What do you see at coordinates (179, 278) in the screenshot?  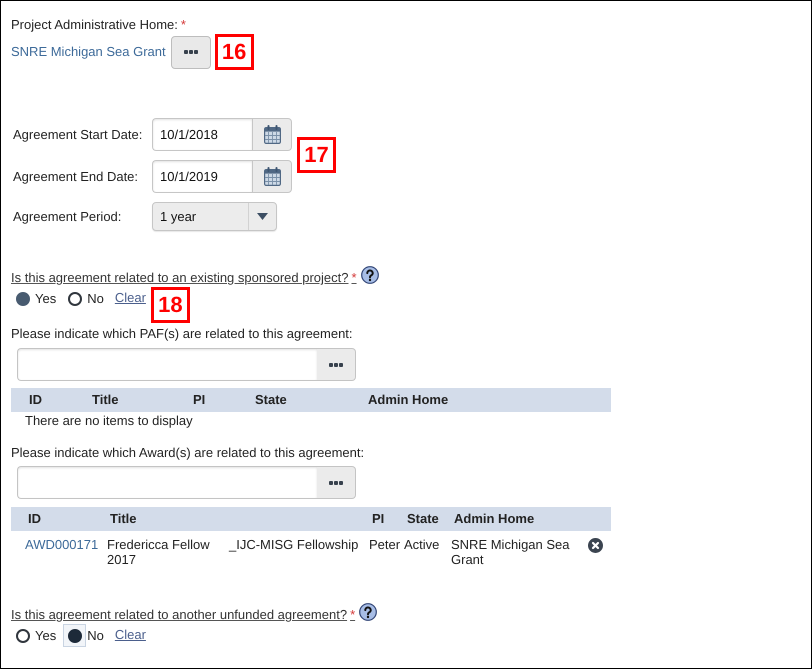 I see `question-label: Is this agreement related to an existing sponsored project?` at bounding box center [179, 278].